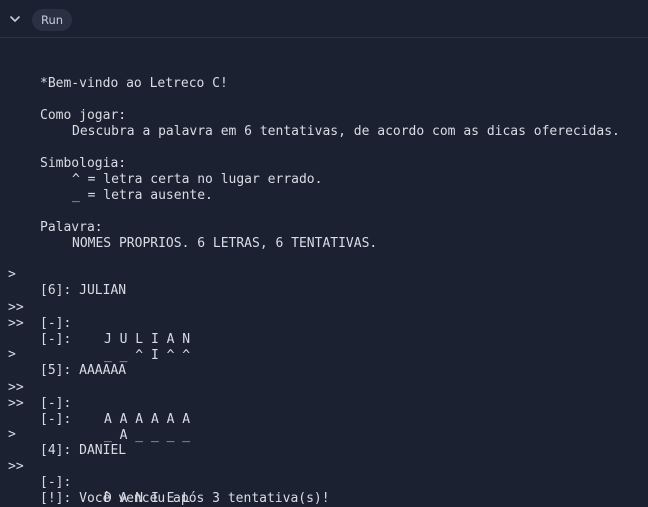 The height and width of the screenshot is (507, 648). Describe the element at coordinates (63, 274) in the screenshot. I see `attempt-input-line: > [6]: JULIAN` at that location.